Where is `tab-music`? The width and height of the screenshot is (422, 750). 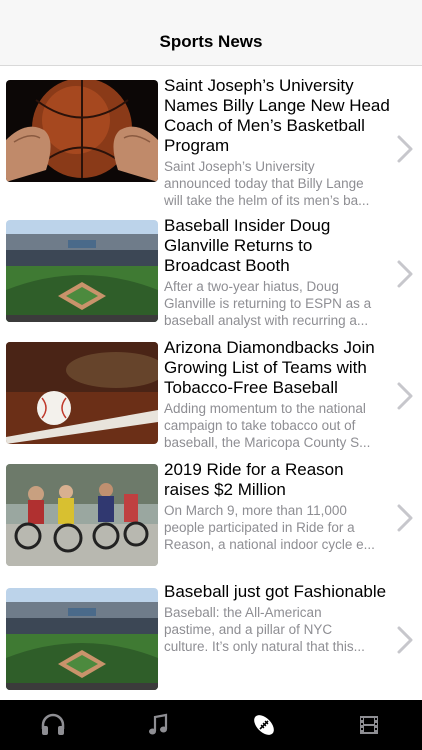 tab-music is located at coordinates (159, 725).